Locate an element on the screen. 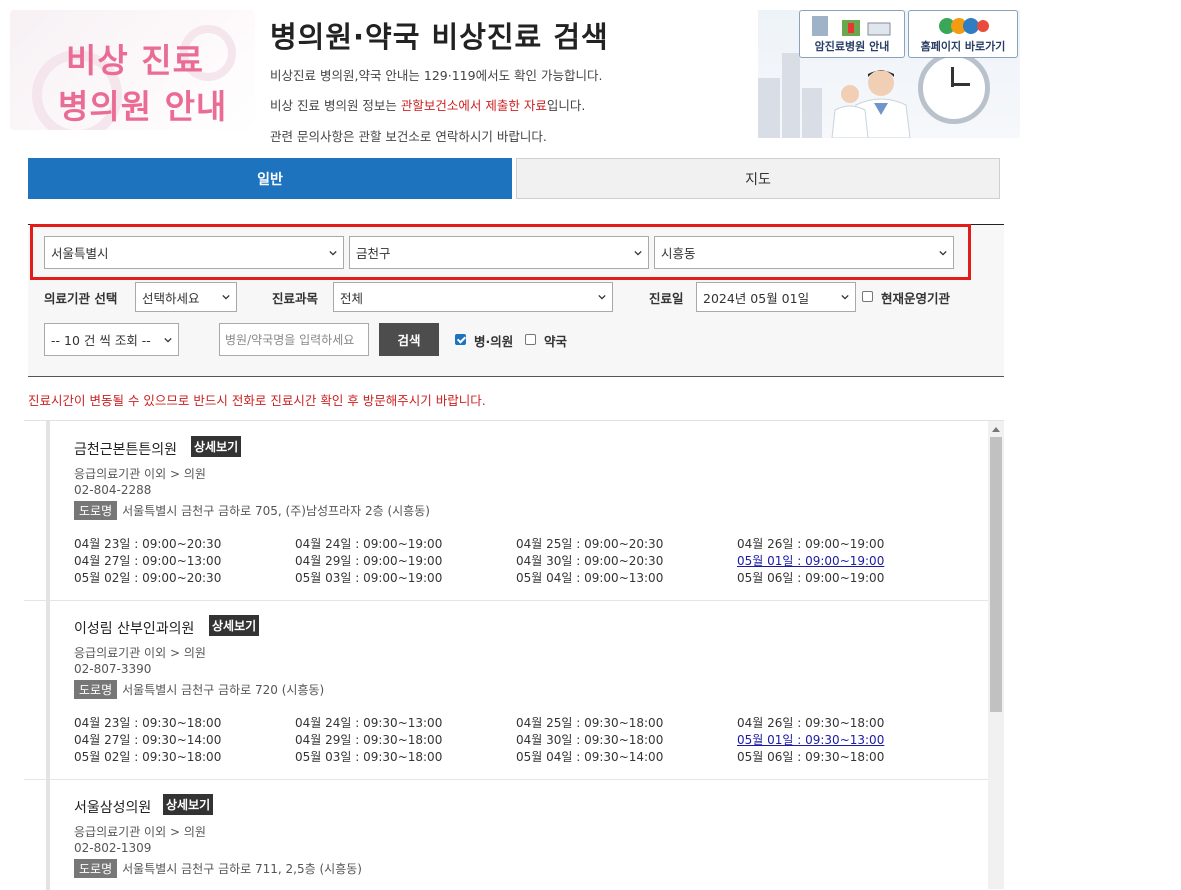  hospital-address: 도로명 서울특별시 금천구 금하로 711, 2,5층 (시흥동) is located at coordinates (218, 868).